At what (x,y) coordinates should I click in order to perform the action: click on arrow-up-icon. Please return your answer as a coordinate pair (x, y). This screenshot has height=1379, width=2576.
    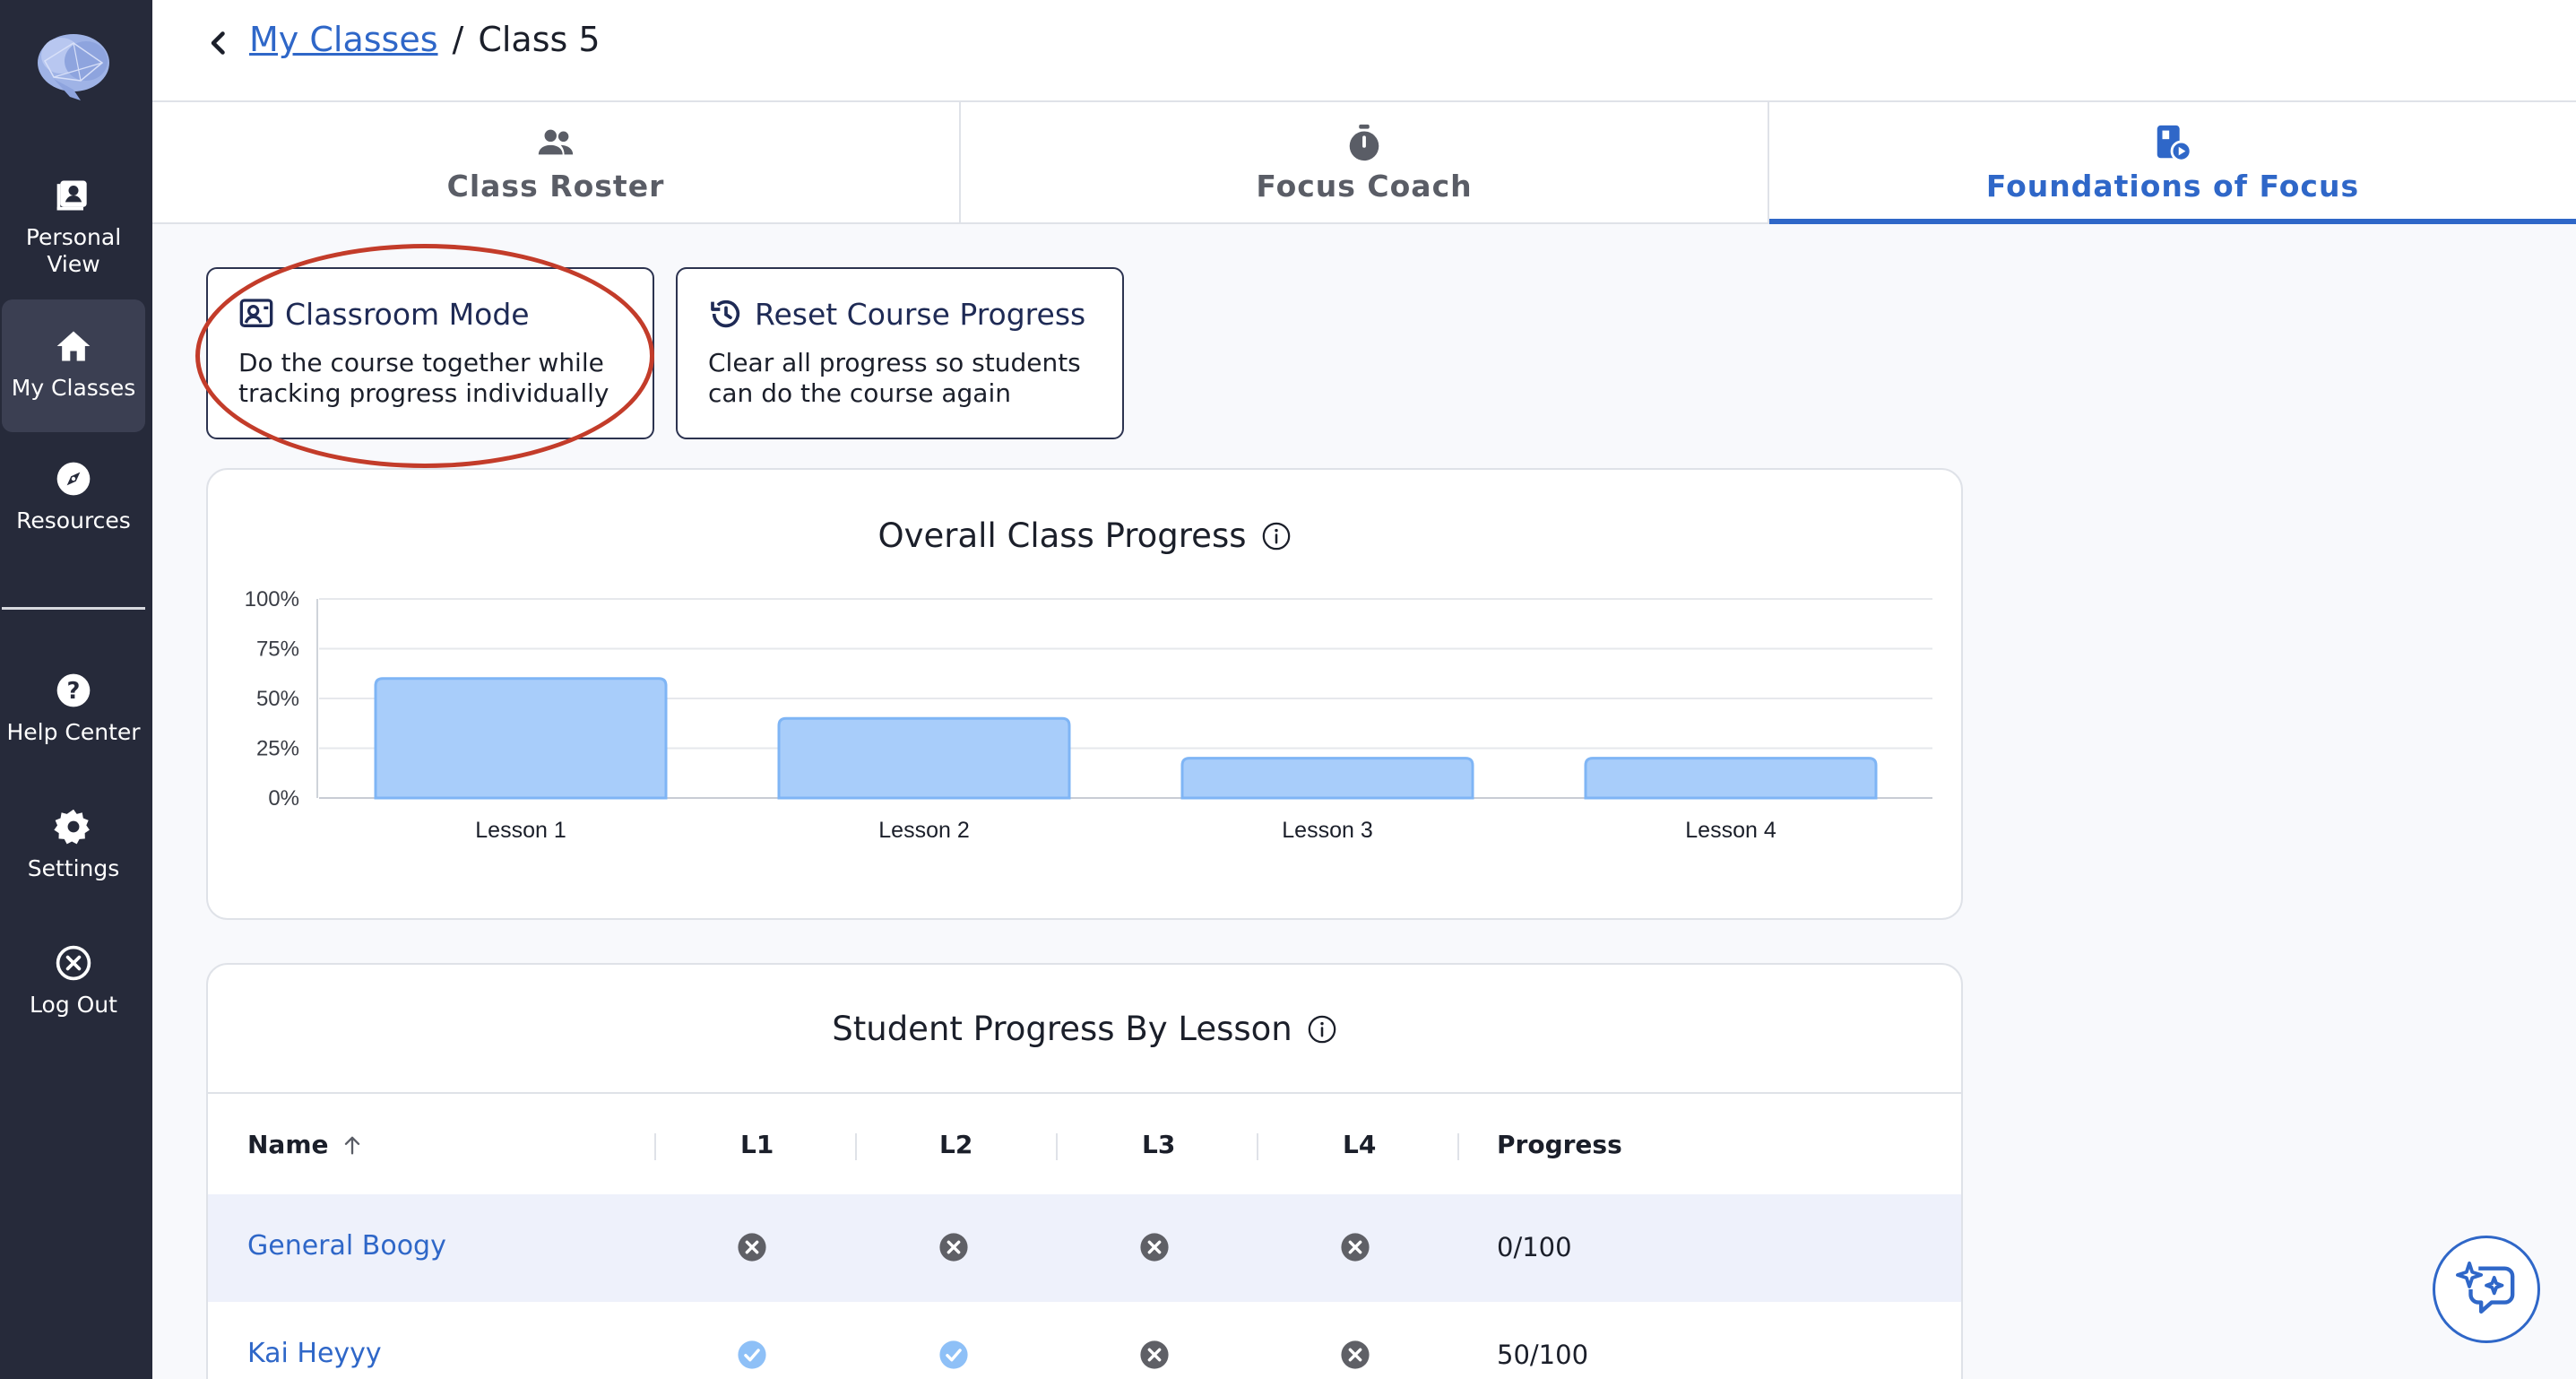
    Looking at the image, I should click on (351, 1145).